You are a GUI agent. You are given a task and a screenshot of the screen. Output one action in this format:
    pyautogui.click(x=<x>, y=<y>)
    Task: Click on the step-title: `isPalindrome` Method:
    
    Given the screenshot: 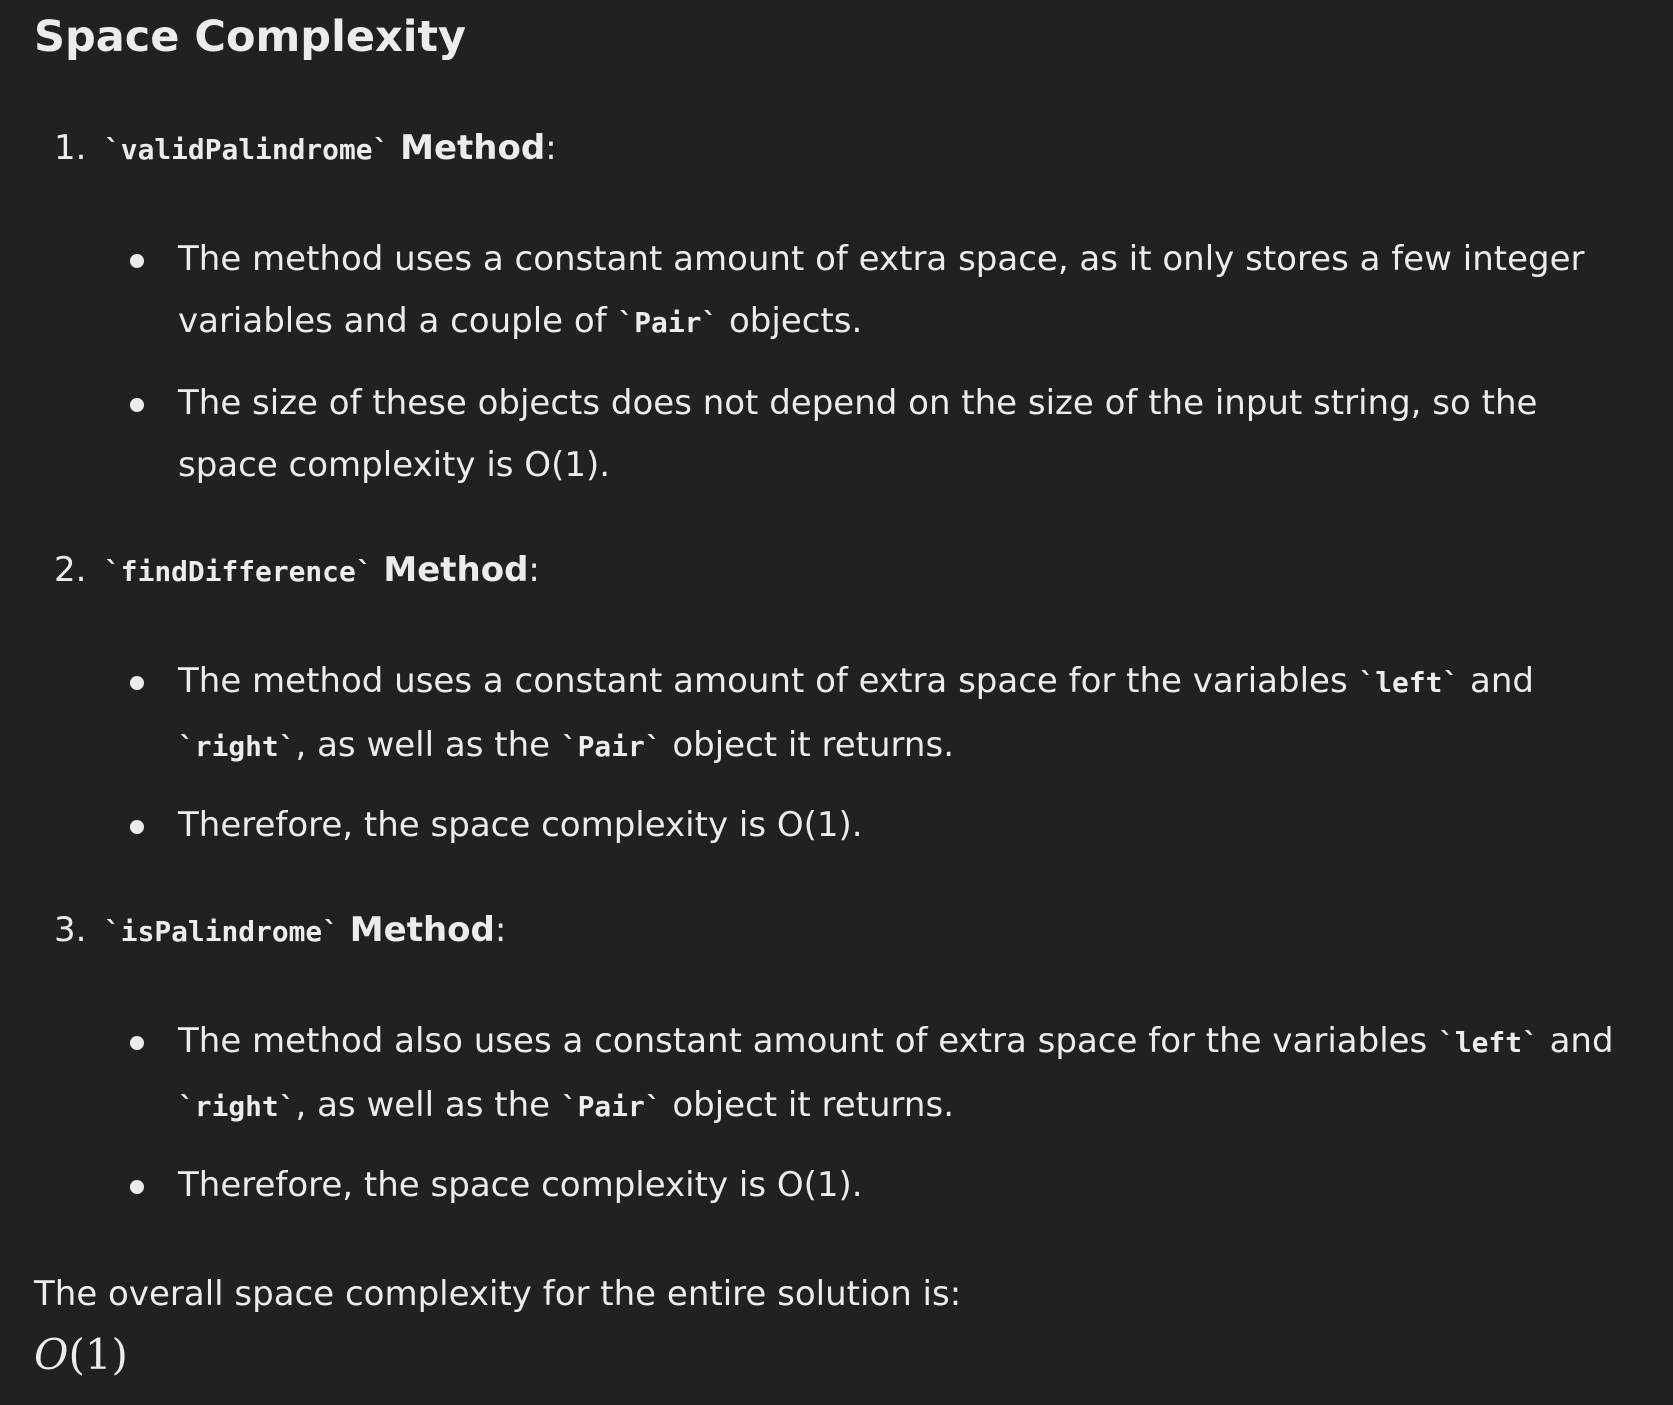 What is the action you would take?
    pyautogui.click(x=305, y=930)
    